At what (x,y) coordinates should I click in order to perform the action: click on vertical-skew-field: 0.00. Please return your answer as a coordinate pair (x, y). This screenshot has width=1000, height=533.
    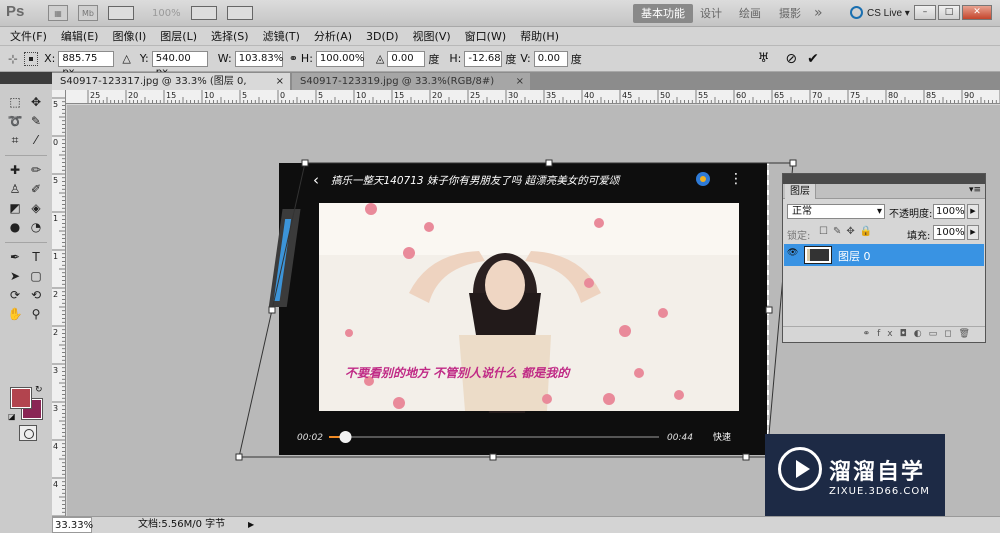
    Looking at the image, I should click on (550, 58).